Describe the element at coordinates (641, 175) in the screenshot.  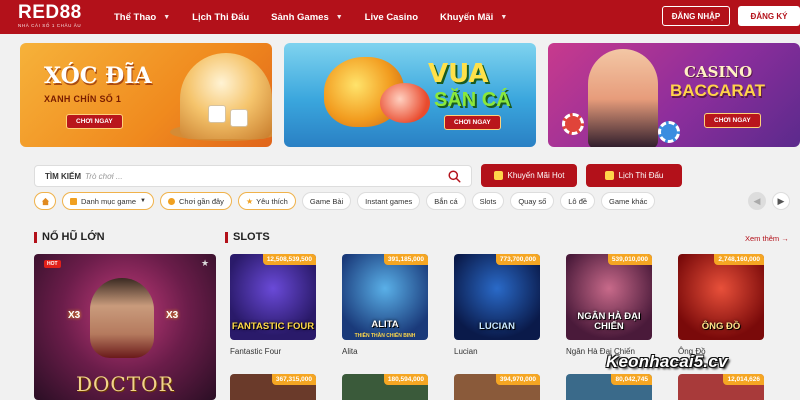
I see `schedule-label: Lịch Thi Đấu` at that location.